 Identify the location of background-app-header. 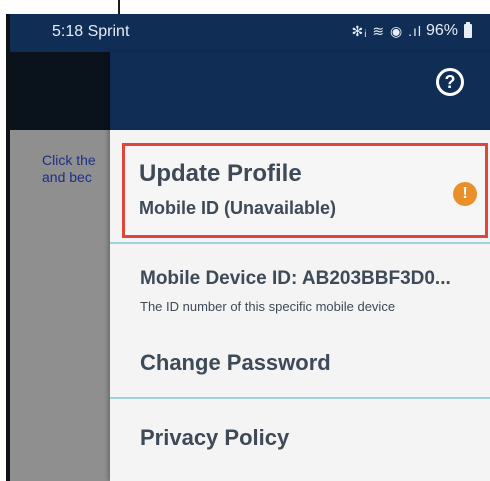
(60, 91).